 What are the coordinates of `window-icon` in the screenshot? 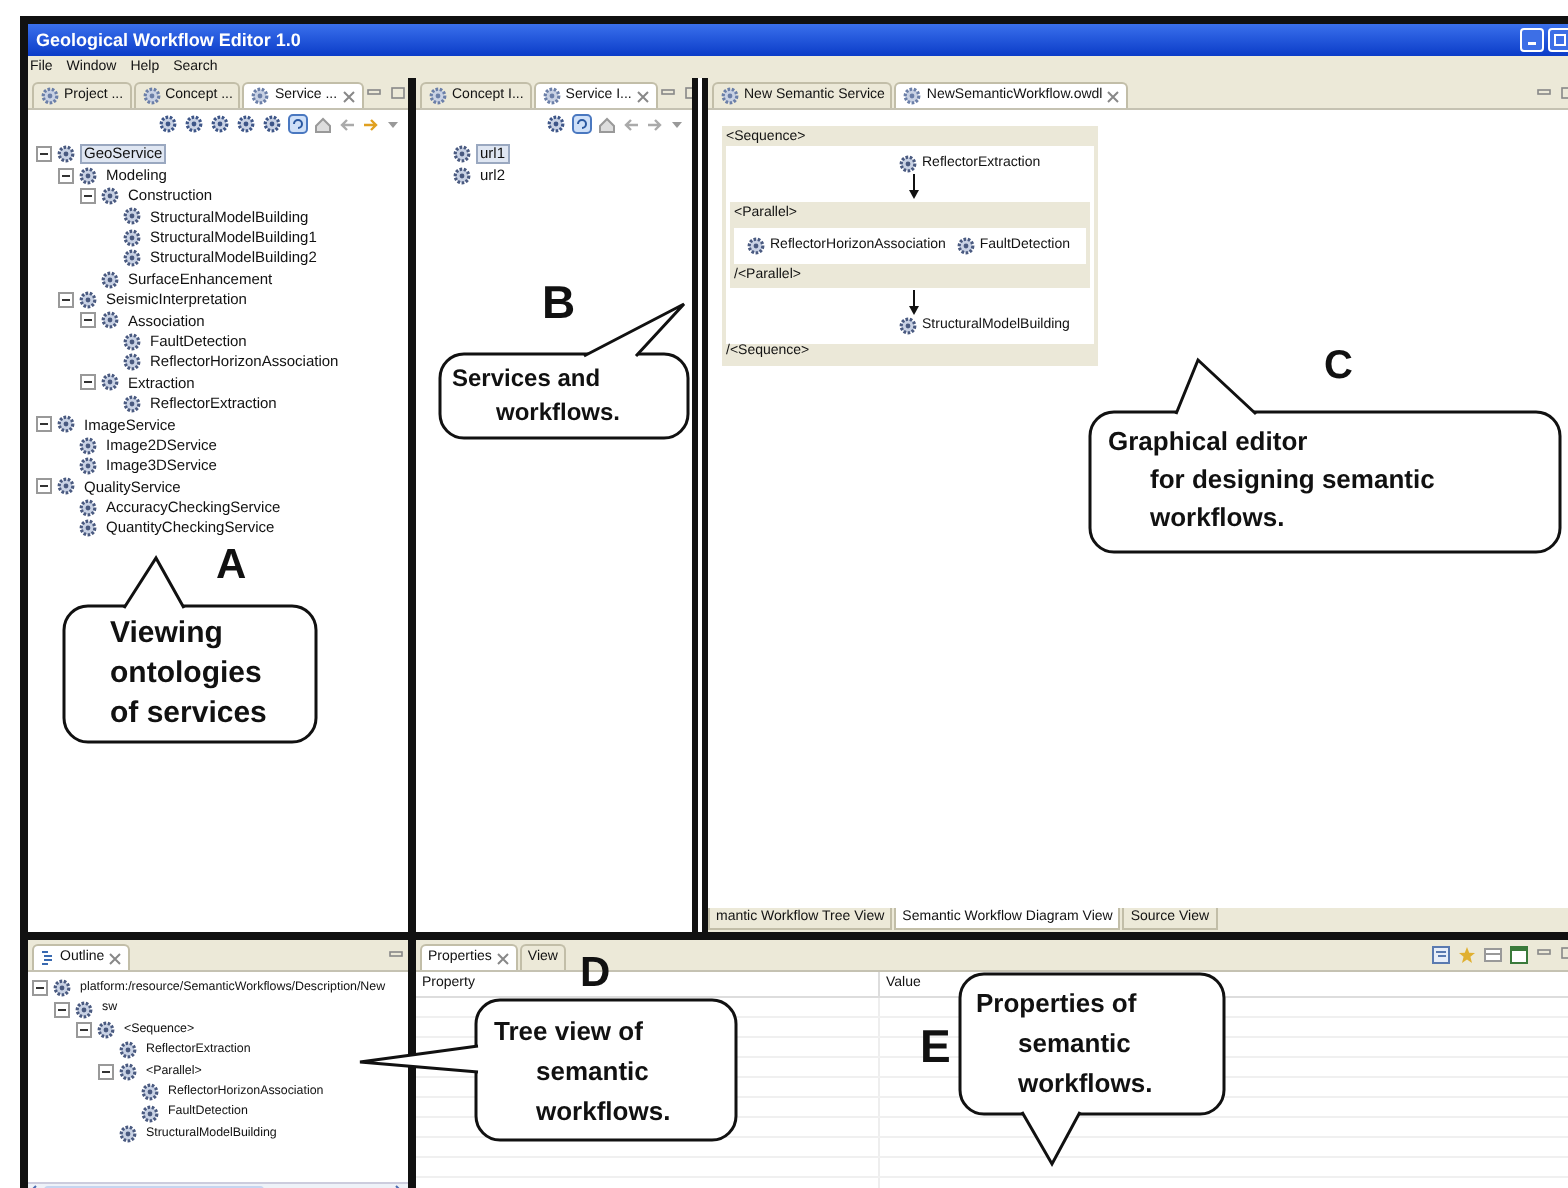 It's located at (1519, 955).